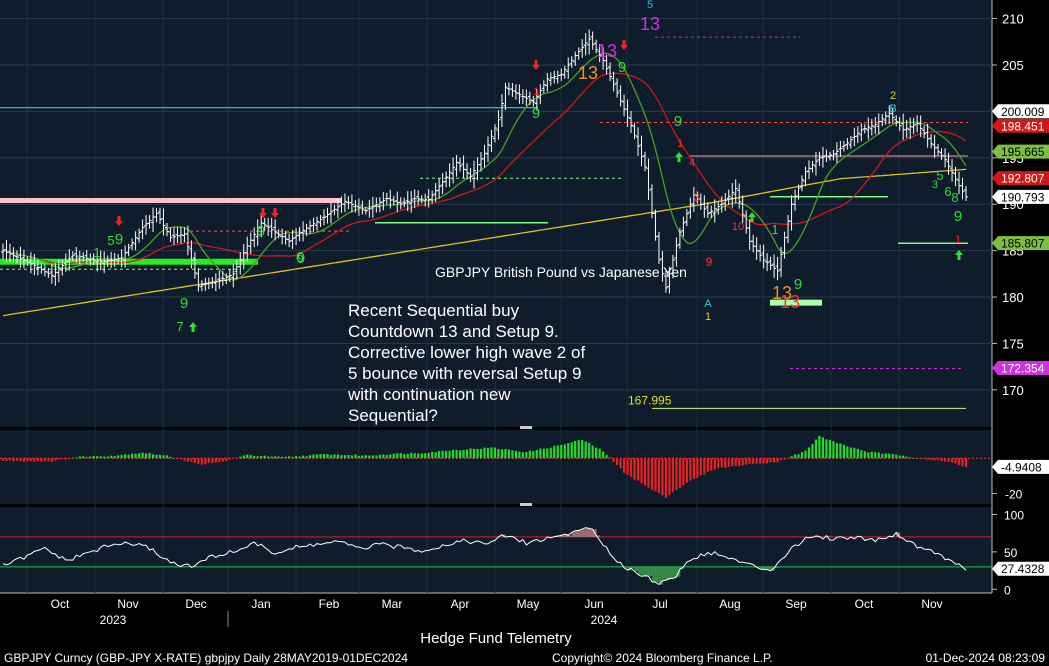 The width and height of the screenshot is (1049, 666). I want to click on sequential-count-label: 6, so click(947, 191).